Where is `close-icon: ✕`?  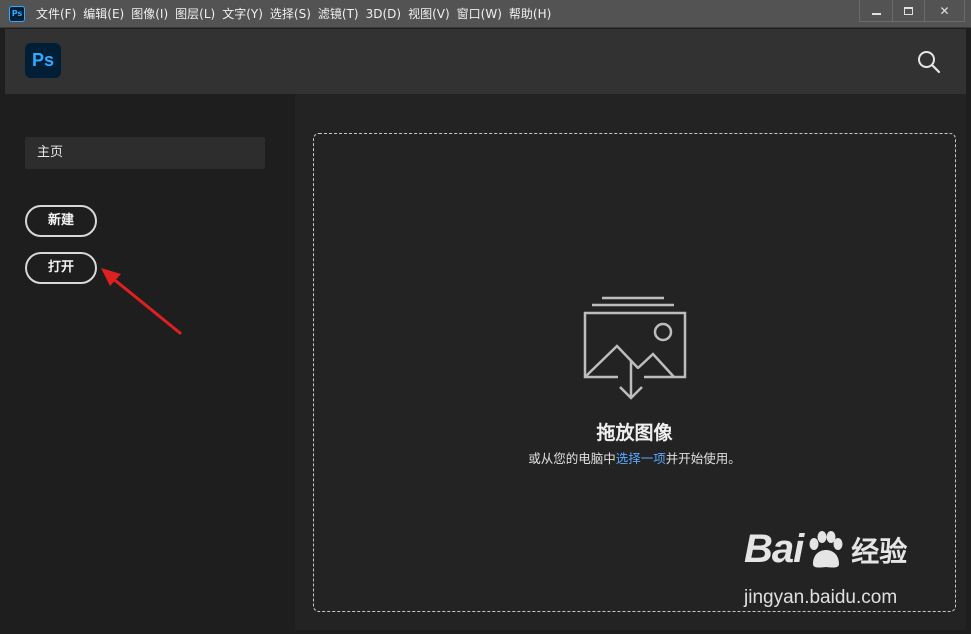
close-icon: ✕ is located at coordinates (944, 10).